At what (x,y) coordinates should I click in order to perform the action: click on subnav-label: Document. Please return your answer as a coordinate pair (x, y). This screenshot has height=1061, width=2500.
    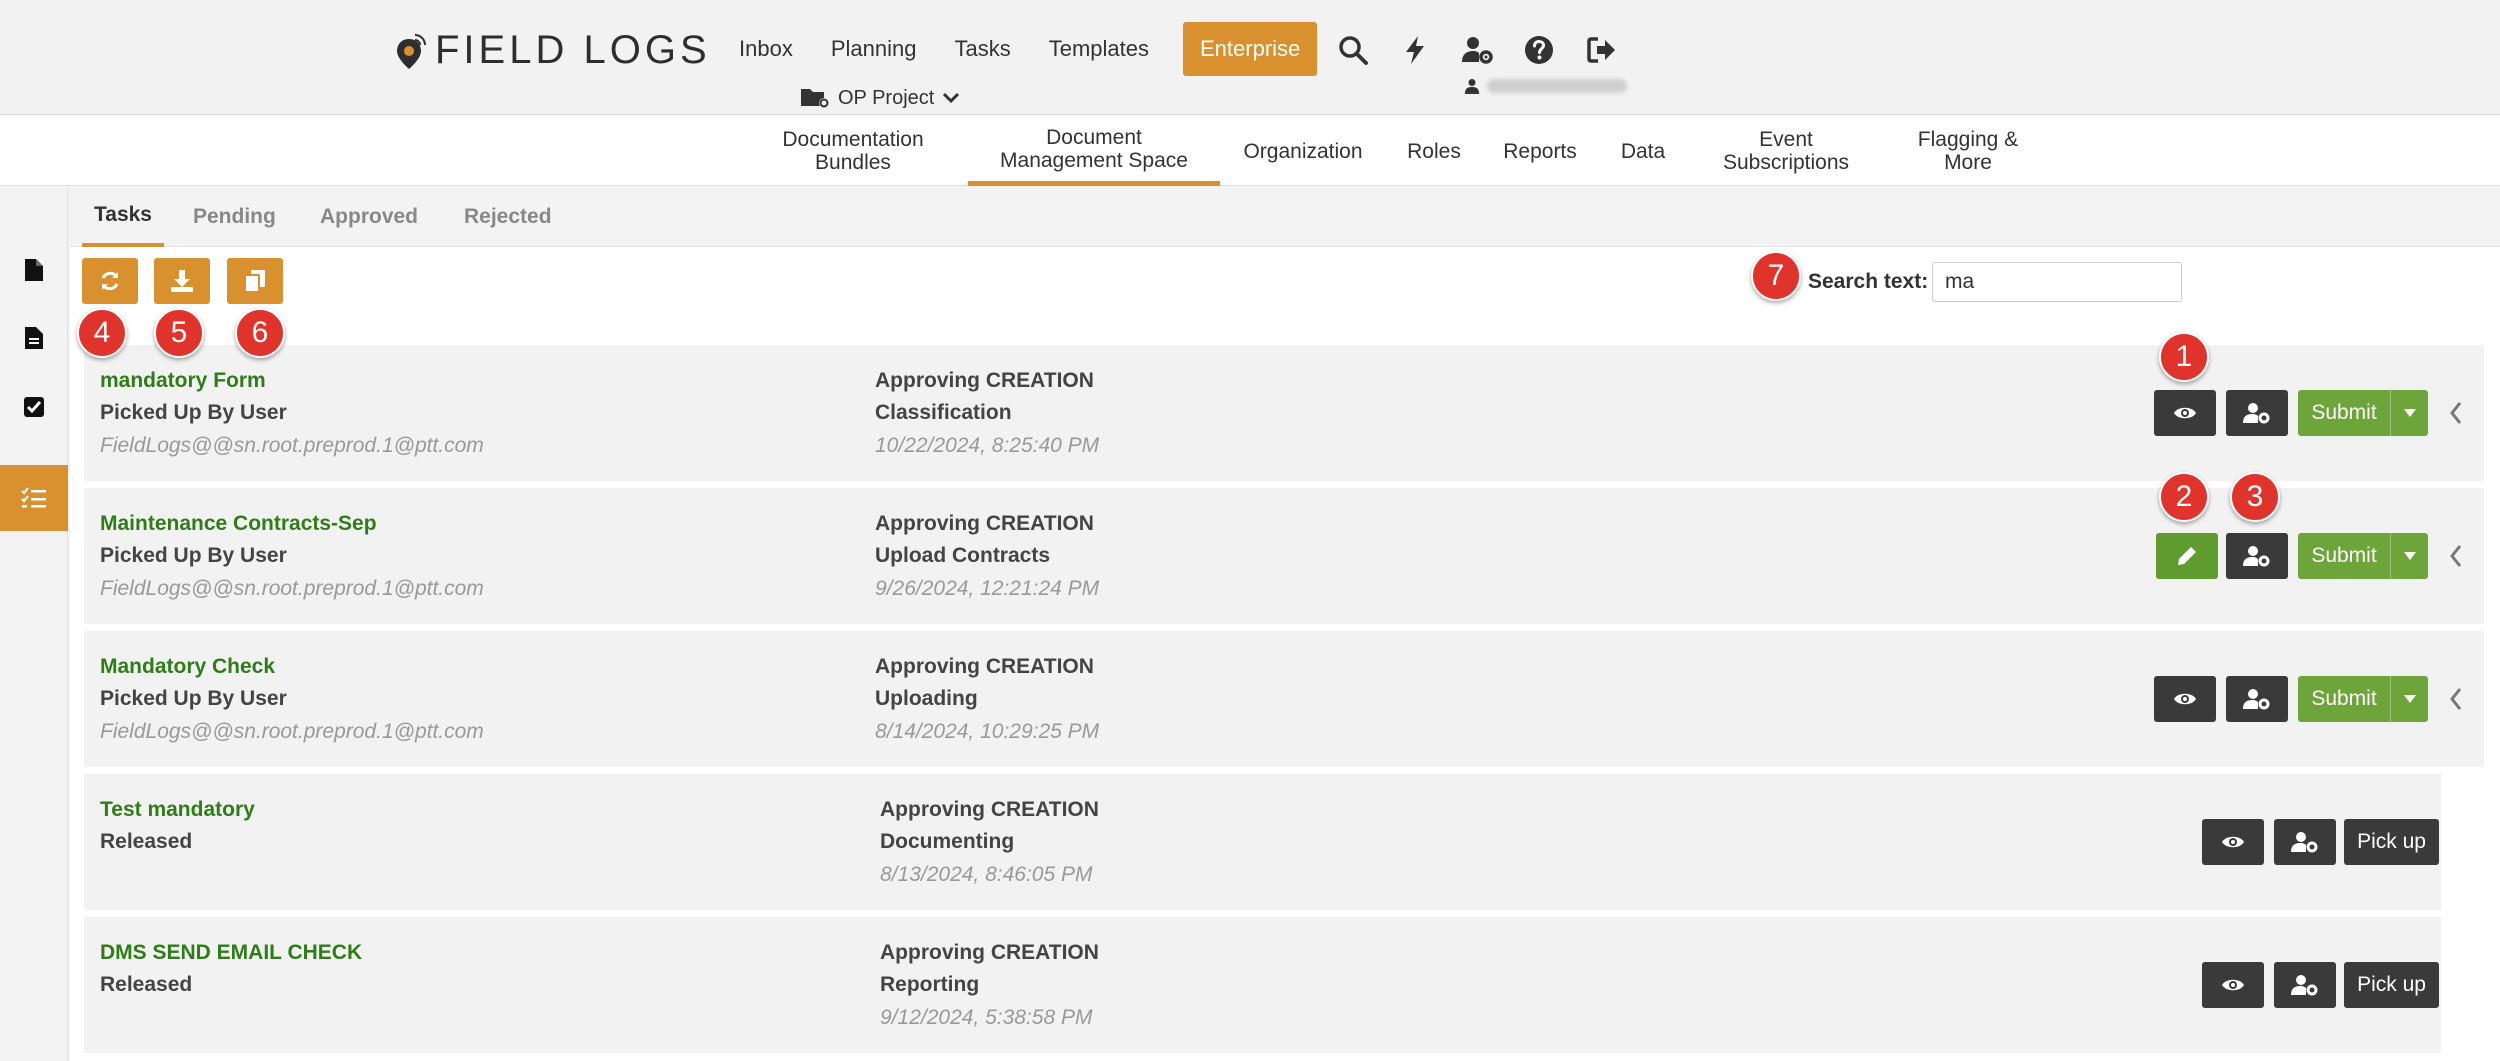
    Looking at the image, I should click on (1094, 137).